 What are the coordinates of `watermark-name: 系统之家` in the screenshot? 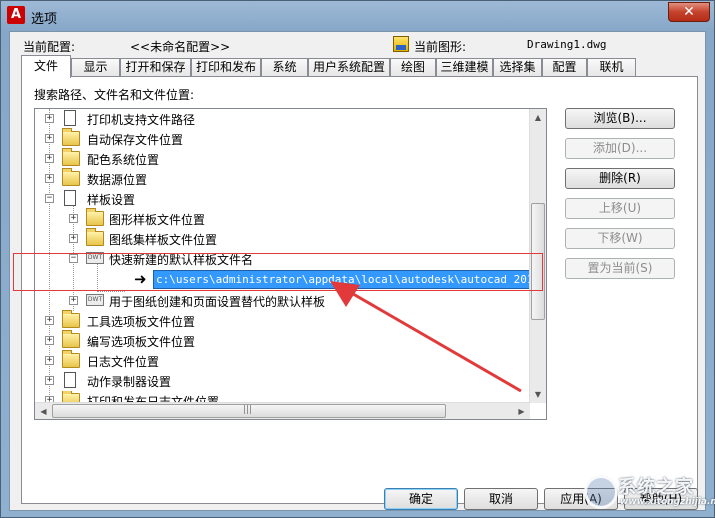 It's located at (656, 487).